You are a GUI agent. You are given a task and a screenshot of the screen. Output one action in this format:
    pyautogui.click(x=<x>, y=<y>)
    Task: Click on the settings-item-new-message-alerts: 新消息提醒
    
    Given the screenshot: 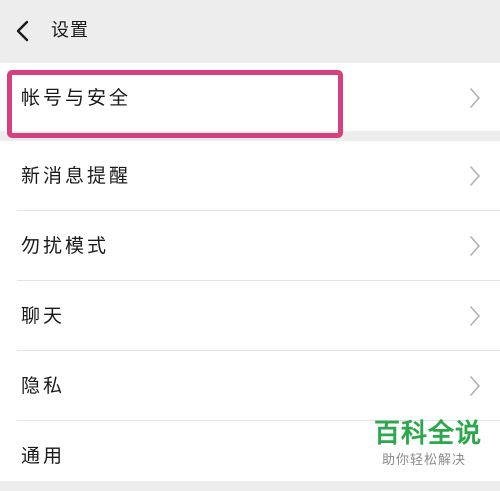 What is the action you would take?
    pyautogui.click(x=250, y=176)
    